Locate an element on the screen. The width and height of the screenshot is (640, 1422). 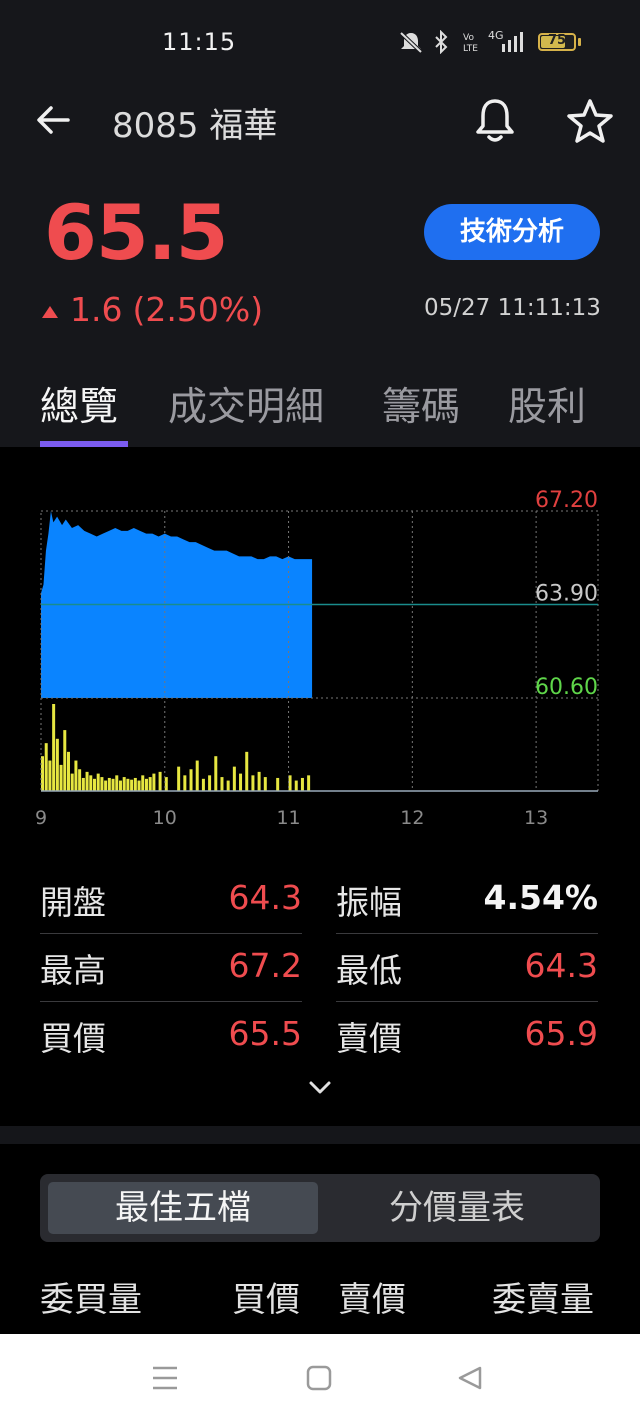
stat-low: 最低 64.3 is located at coordinates (467, 969).